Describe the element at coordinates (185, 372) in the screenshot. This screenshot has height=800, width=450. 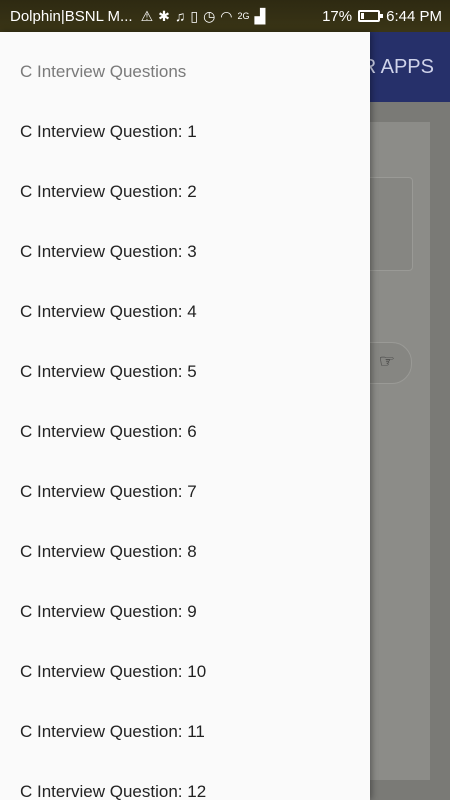
I see `drawer-item-question-5: C Interview Question: 5` at that location.